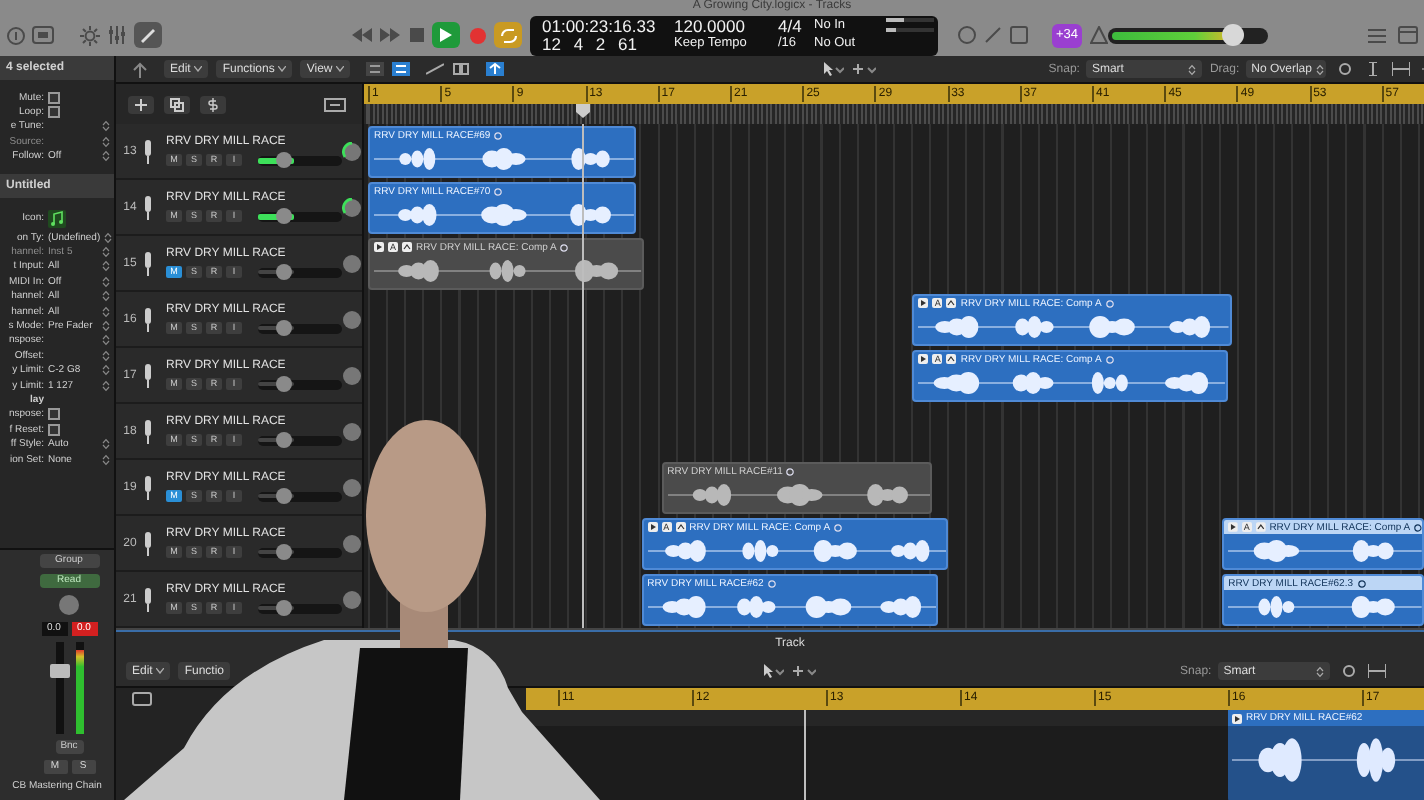  I want to click on up-arrow-icon, so click(140, 69).